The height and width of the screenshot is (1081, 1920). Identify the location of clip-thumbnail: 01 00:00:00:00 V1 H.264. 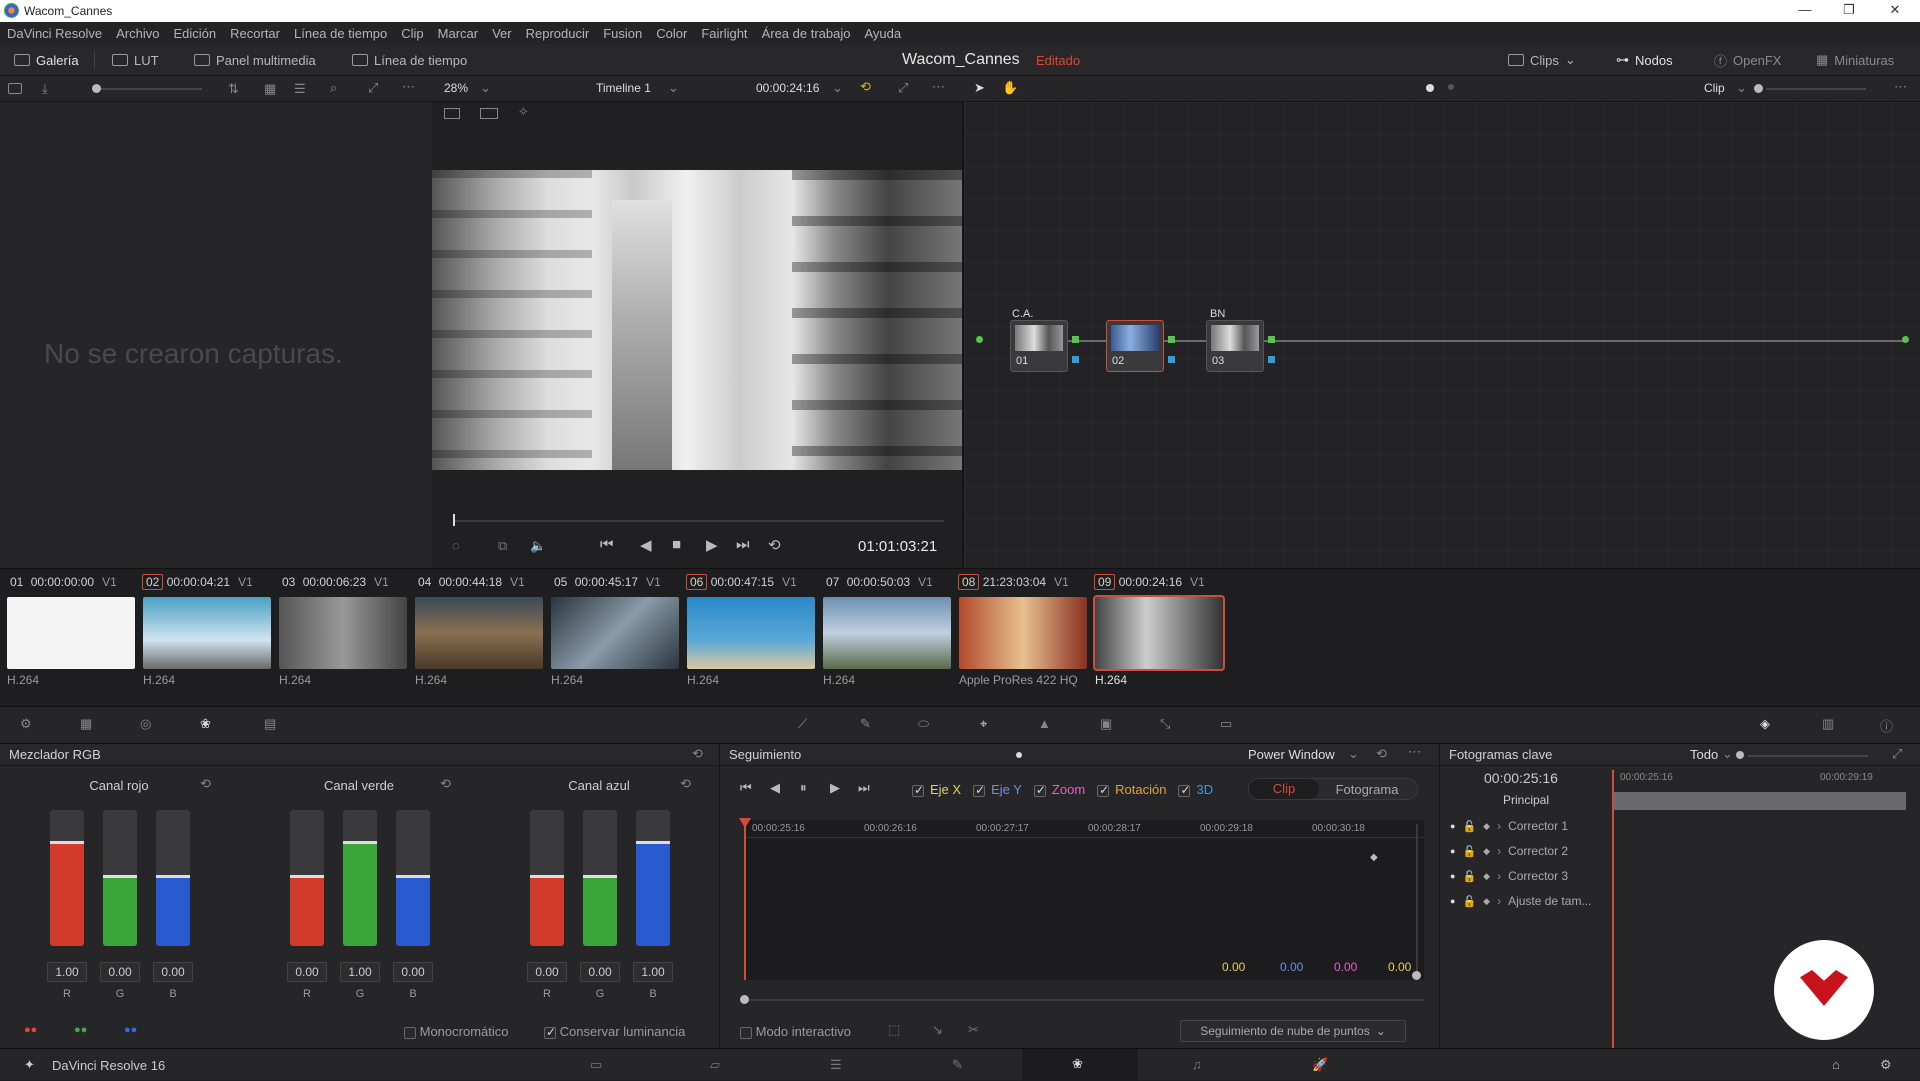
(68, 632).